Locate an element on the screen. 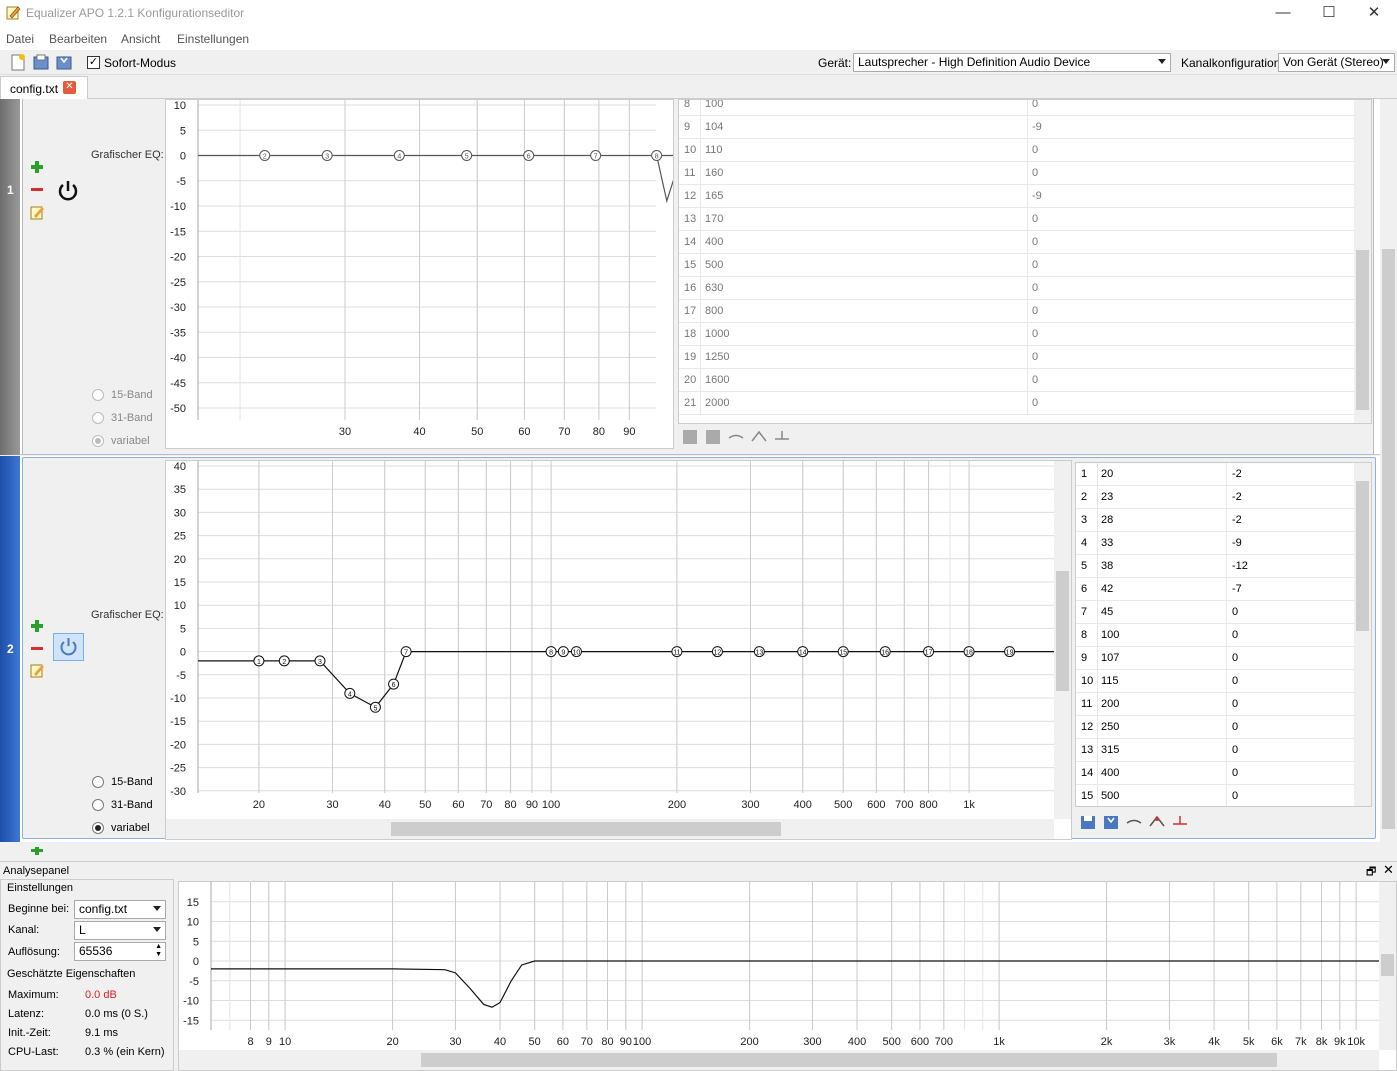  menu-ansicht: Ansicht is located at coordinates (140, 39).